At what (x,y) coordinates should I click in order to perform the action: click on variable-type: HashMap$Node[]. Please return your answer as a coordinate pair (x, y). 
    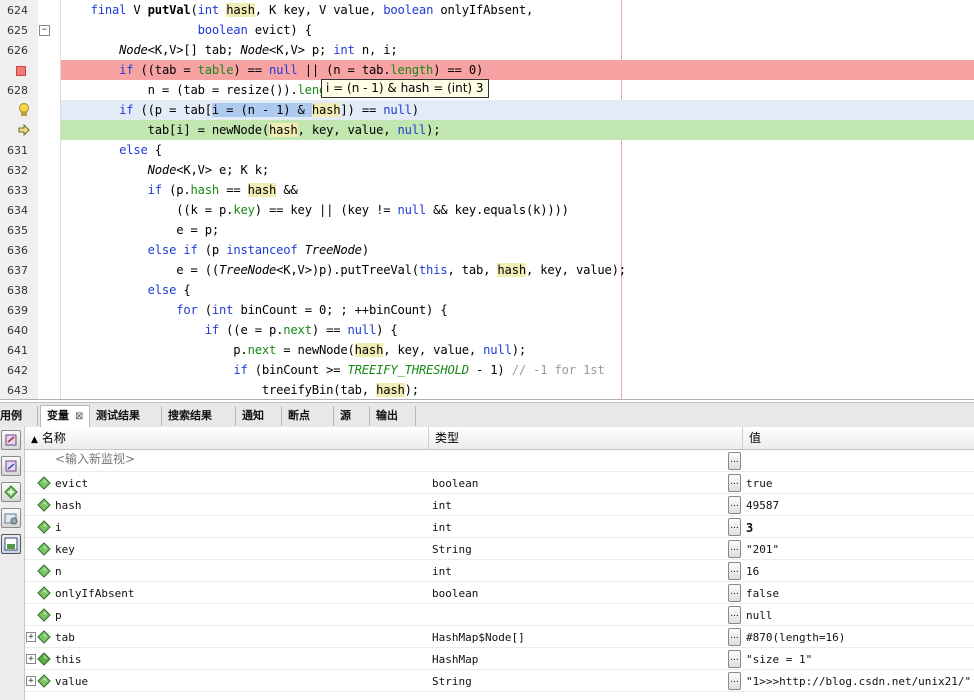
    Looking at the image, I should click on (478, 637).